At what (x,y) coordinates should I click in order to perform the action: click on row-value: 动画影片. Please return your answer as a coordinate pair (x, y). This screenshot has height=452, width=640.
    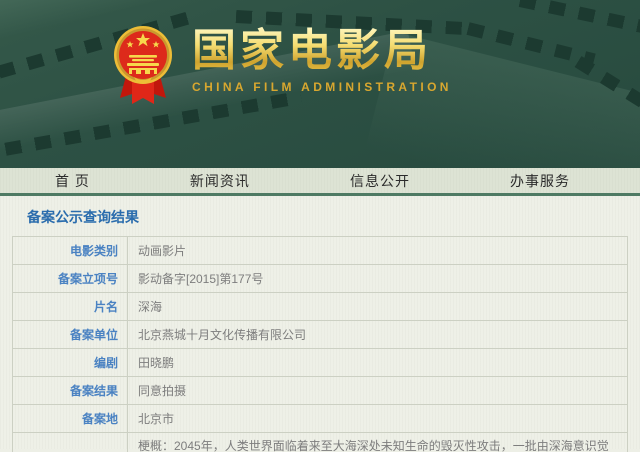
    Looking at the image, I should click on (377, 250).